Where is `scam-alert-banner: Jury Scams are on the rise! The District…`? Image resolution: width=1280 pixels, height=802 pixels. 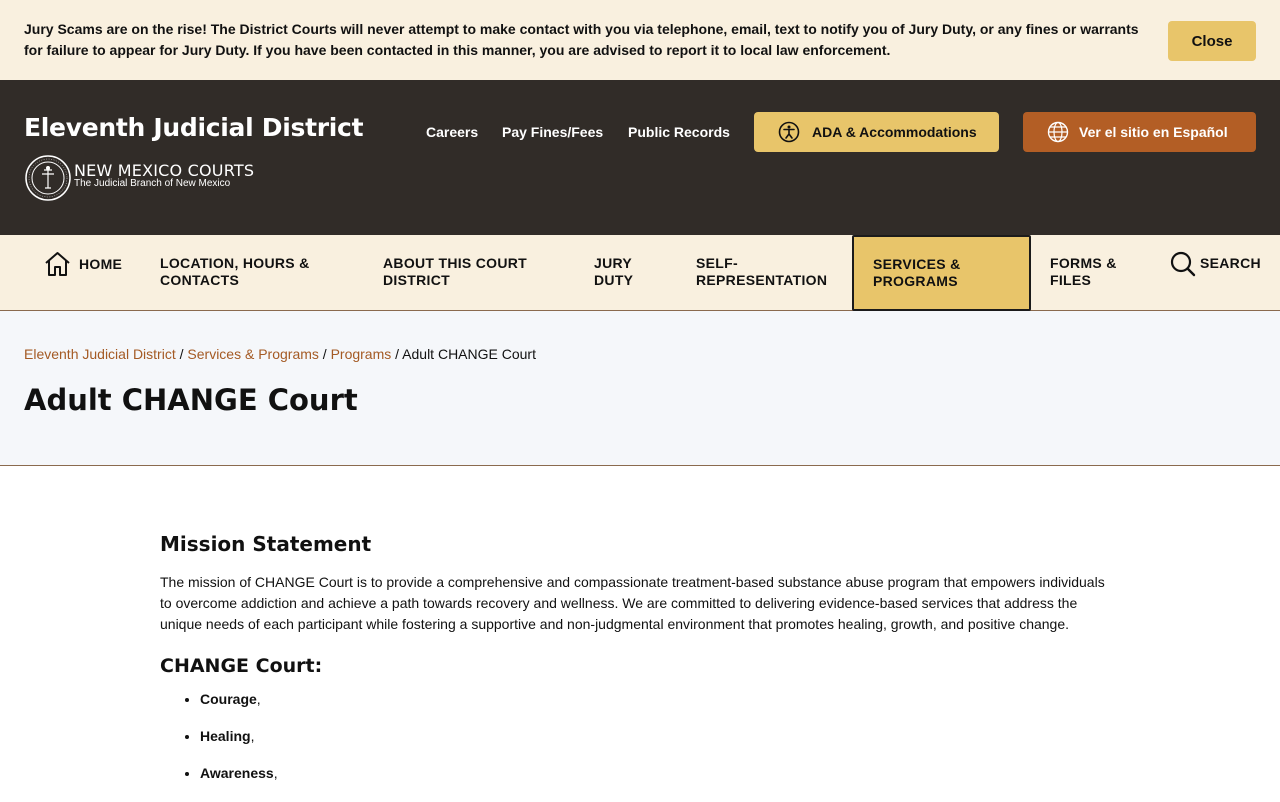 scam-alert-banner: Jury Scams are on the rise! The District… is located at coordinates (640, 40).